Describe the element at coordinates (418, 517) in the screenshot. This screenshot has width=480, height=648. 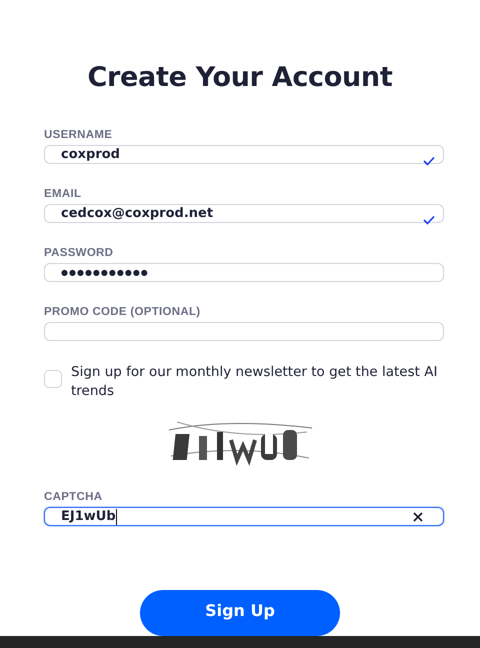
I see `clear-icon` at that location.